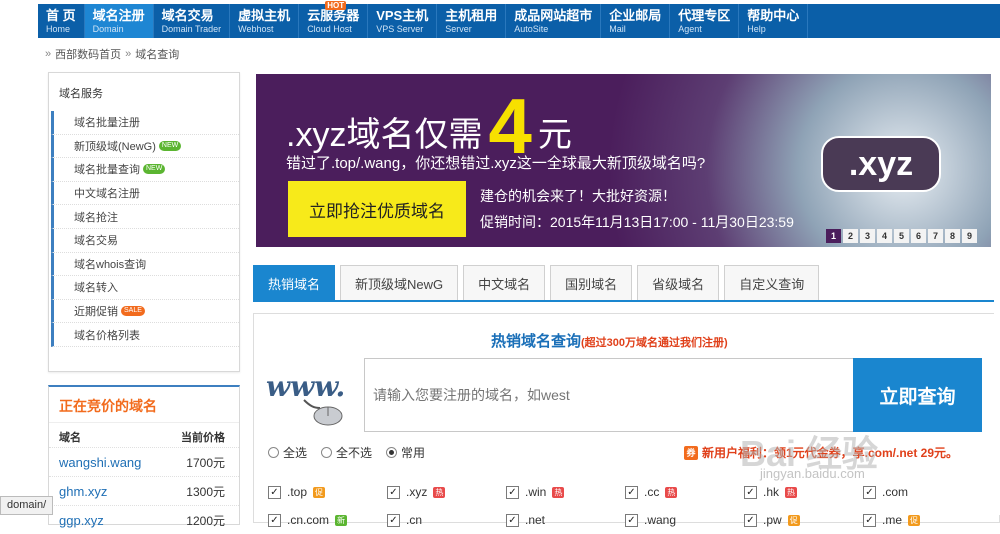 The width and height of the screenshot is (1000, 534). I want to click on tld-label: .cn, so click(414, 520).